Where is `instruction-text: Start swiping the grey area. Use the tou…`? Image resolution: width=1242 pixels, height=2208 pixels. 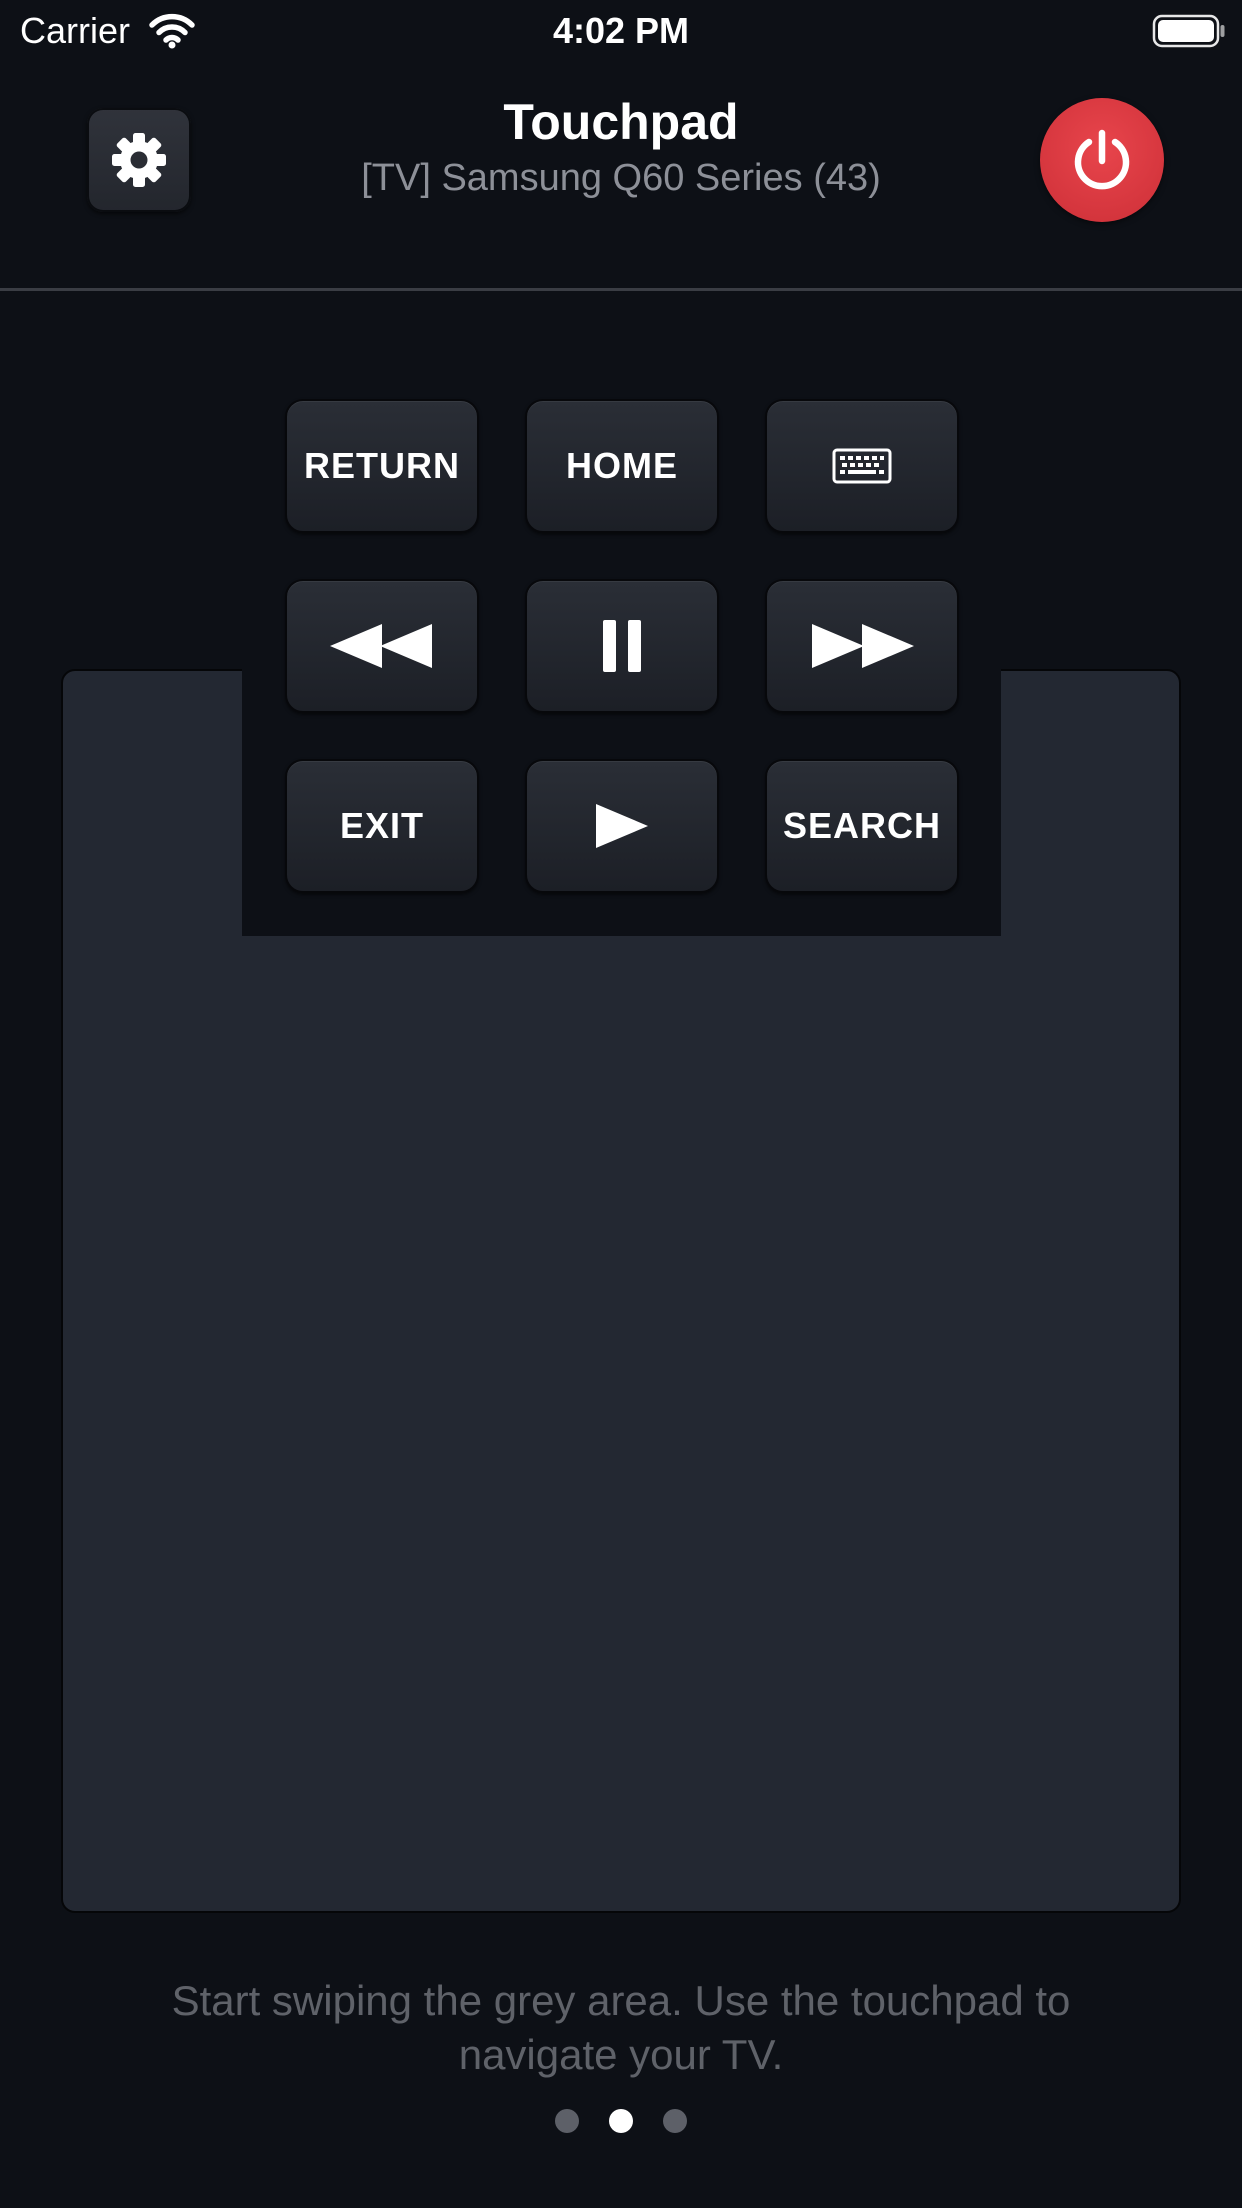
instruction-text: Start swiping the grey area. Use the tou… is located at coordinates (621, 2027).